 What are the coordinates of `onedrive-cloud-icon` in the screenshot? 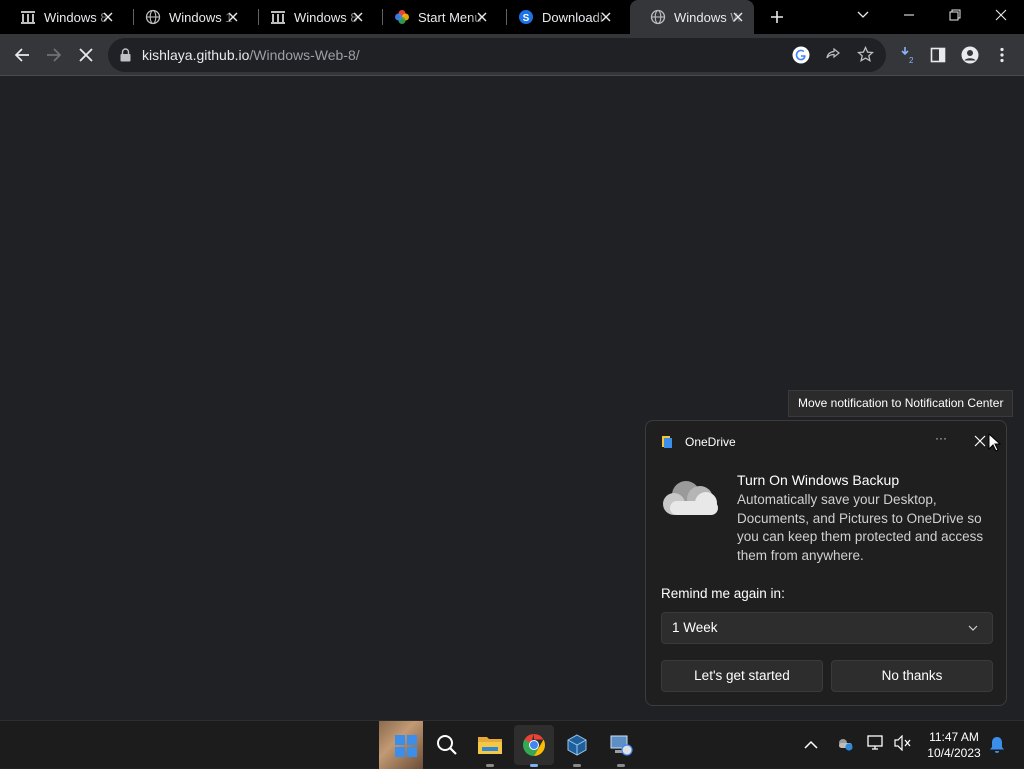 It's located at (846, 745).